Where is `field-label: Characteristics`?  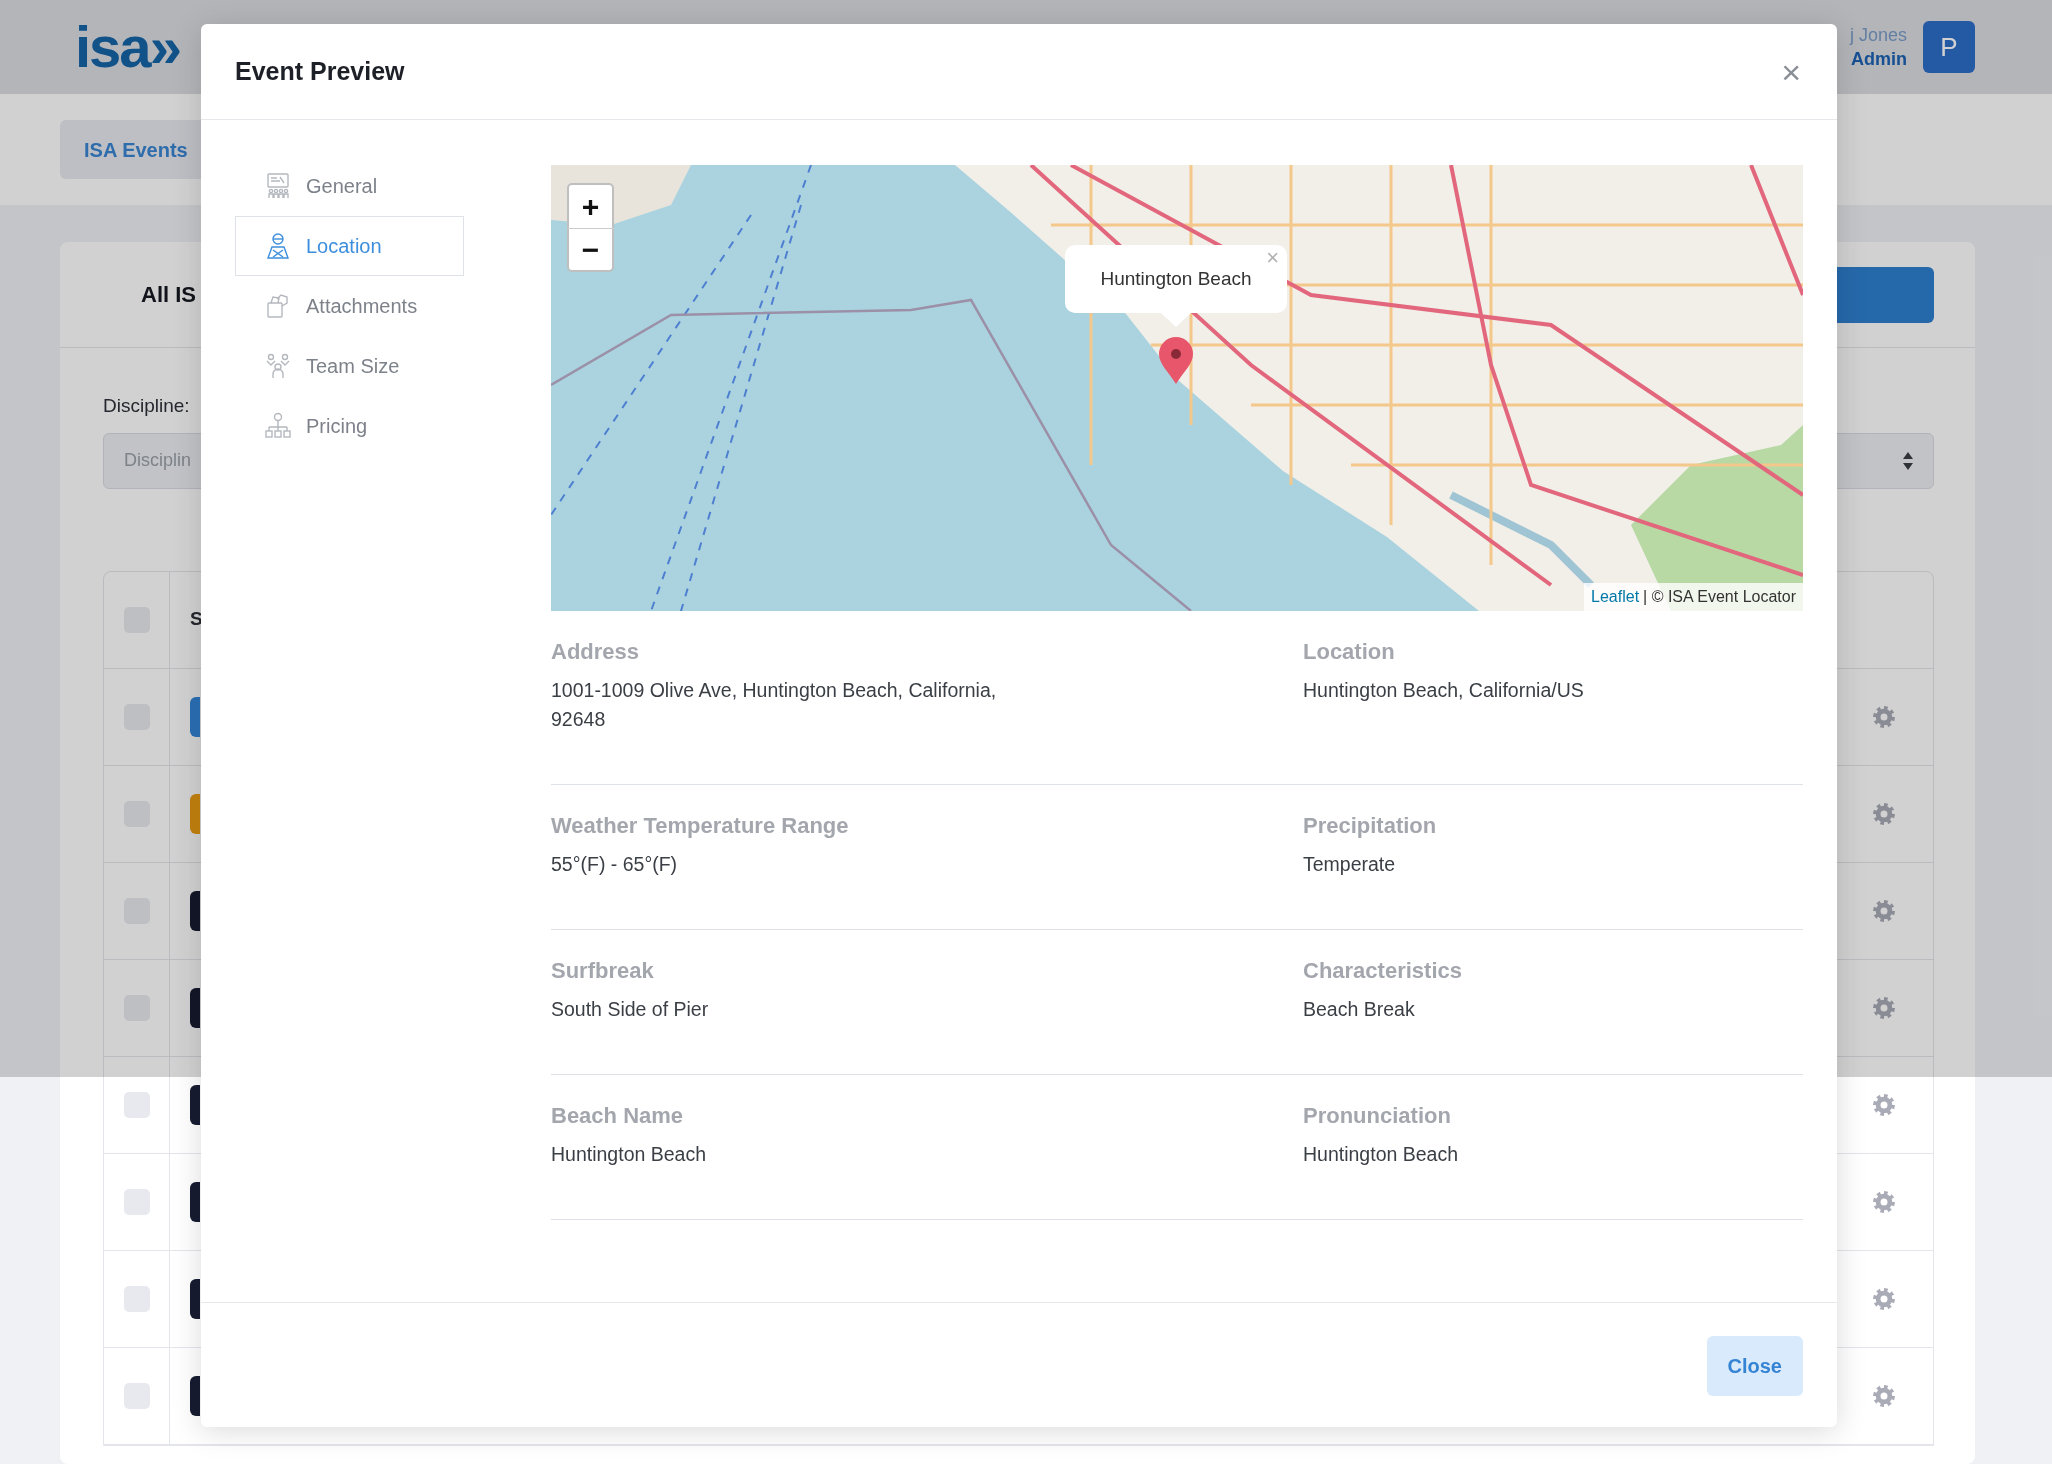 field-label: Characteristics is located at coordinates (1382, 971).